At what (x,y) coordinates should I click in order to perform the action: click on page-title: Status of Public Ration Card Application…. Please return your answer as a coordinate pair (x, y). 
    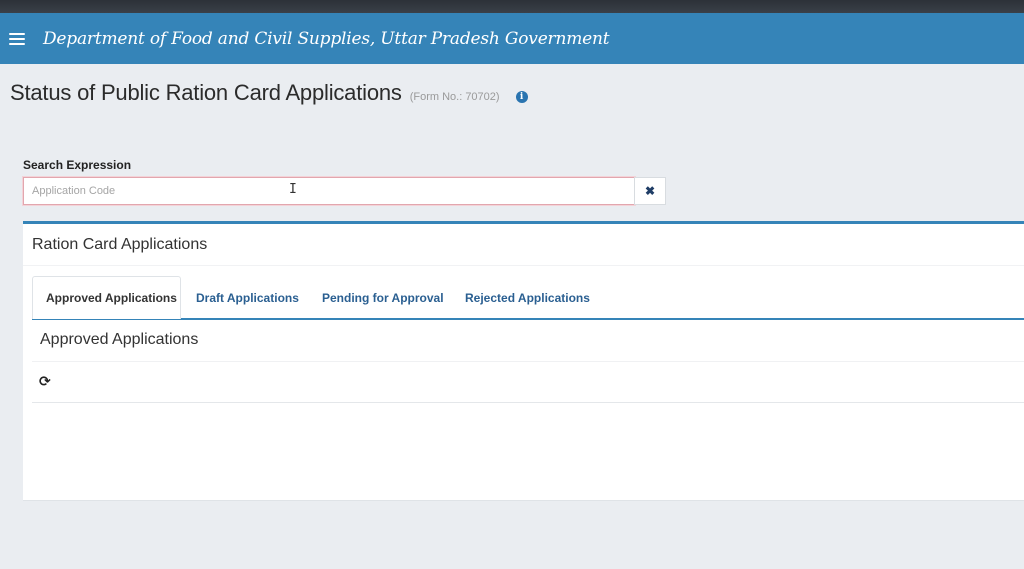
    Looking at the image, I should click on (206, 92).